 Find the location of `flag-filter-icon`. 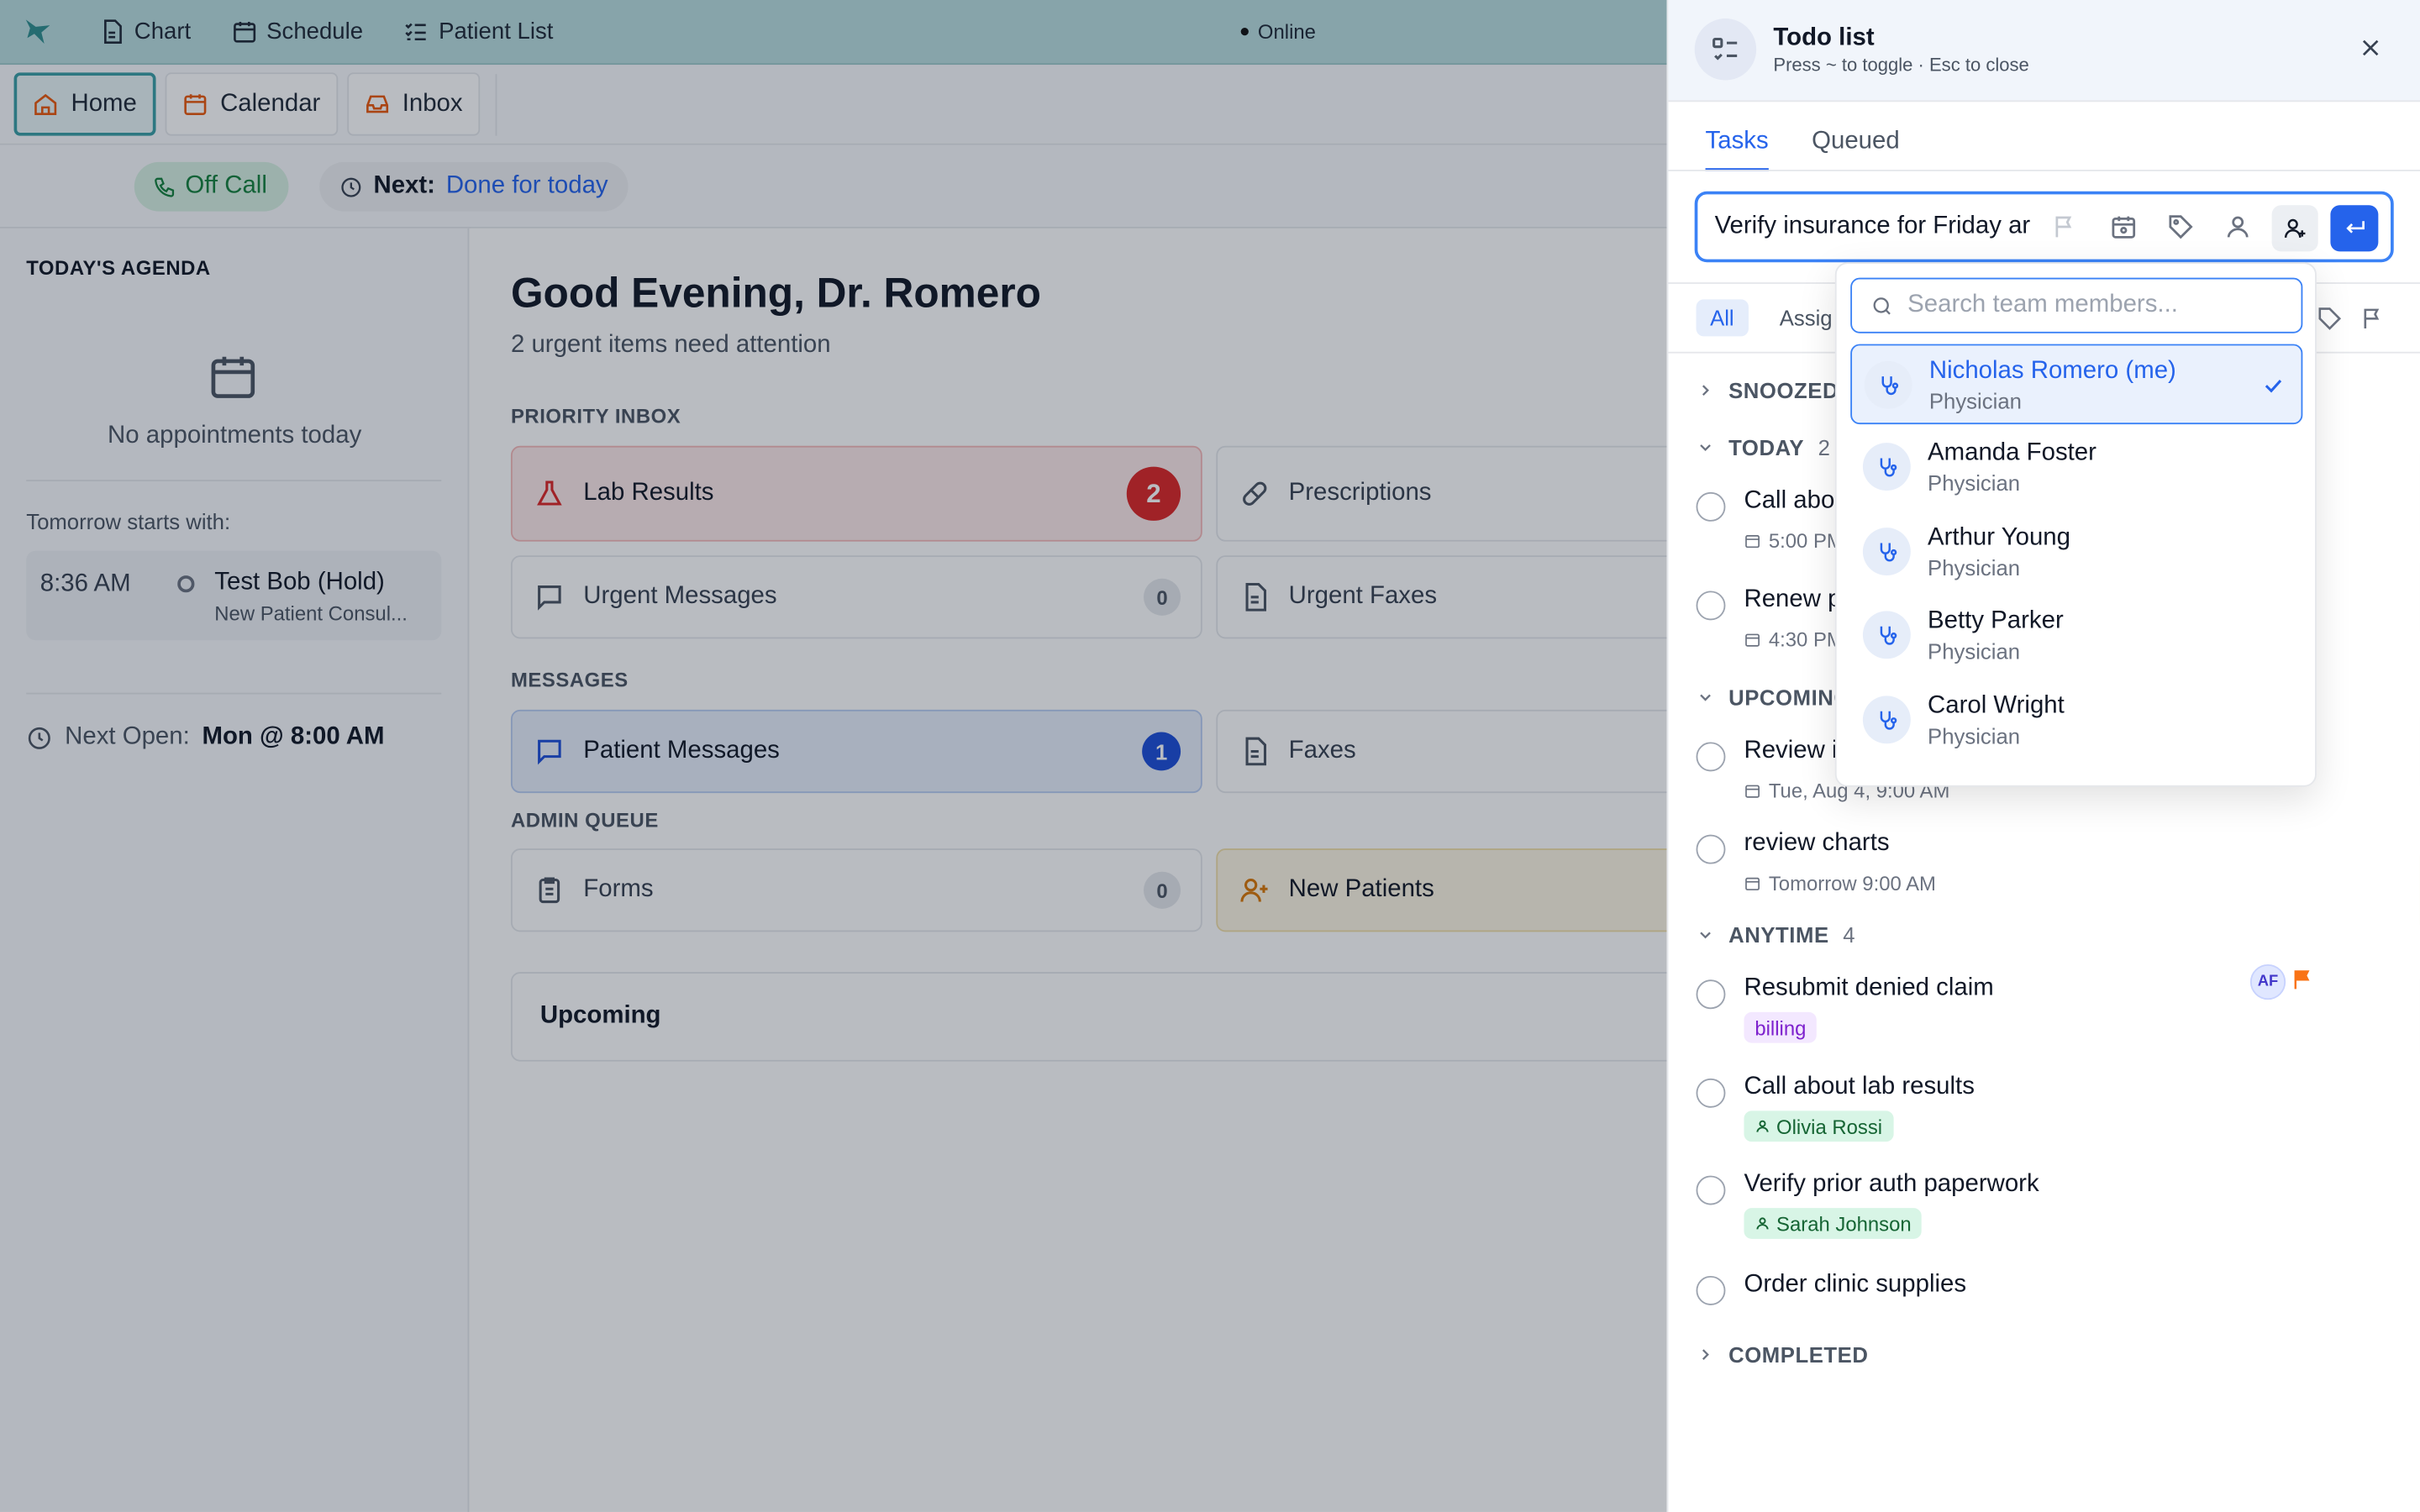

flag-filter-icon is located at coordinates (2373, 319).